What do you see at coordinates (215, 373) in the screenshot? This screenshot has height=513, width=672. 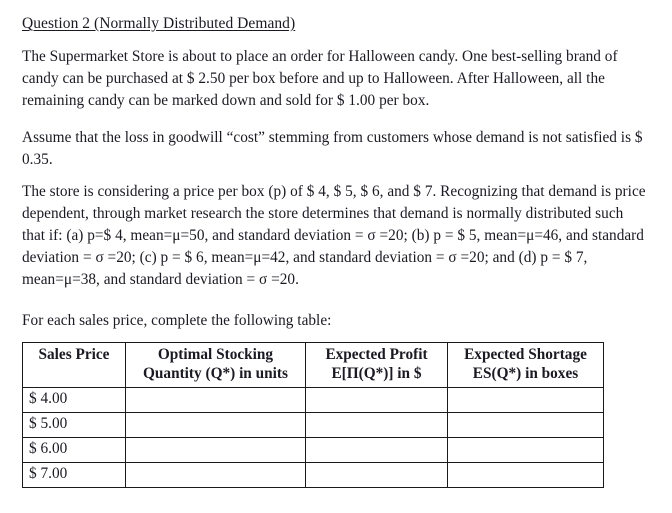 I see `header-line-2: Quantity (Q*) in units` at bounding box center [215, 373].